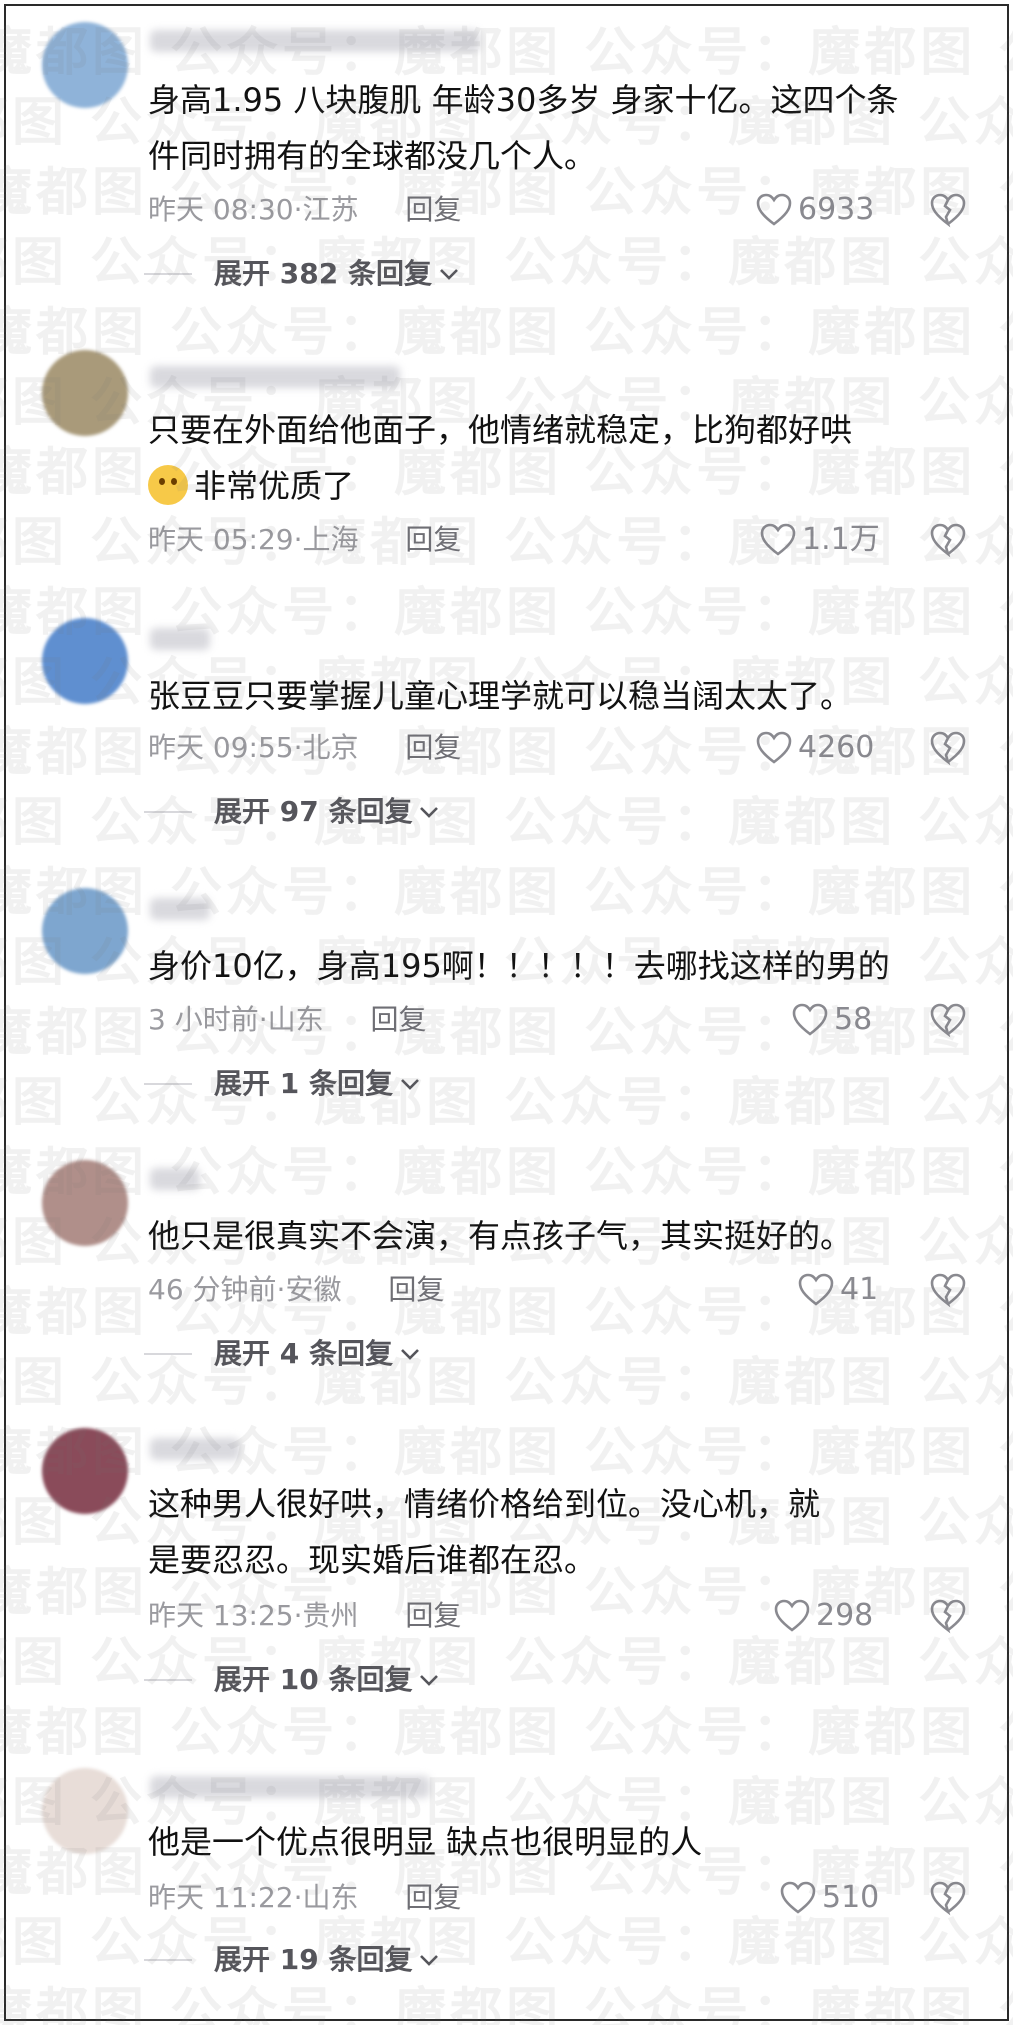 This screenshot has width=1013, height=2025. I want to click on like-count: 510, so click(851, 1897).